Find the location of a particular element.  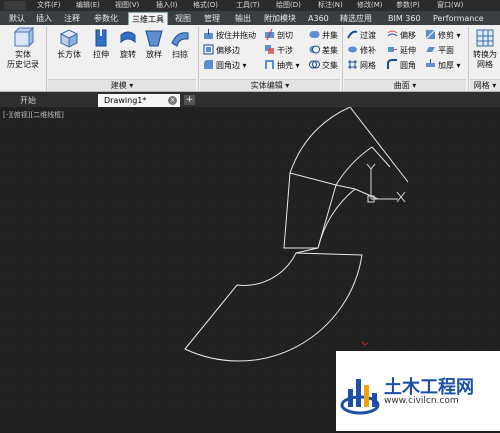

menu-parameters: 参数(P) is located at coordinates (408, 5).